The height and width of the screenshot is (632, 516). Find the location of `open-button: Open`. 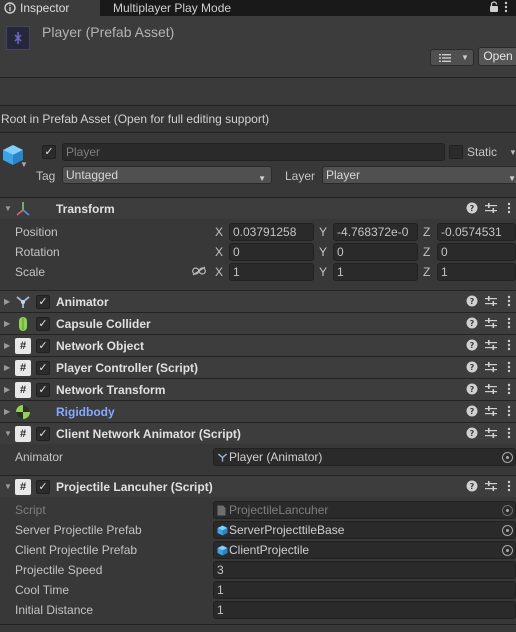

open-button: Open is located at coordinates (497, 56).